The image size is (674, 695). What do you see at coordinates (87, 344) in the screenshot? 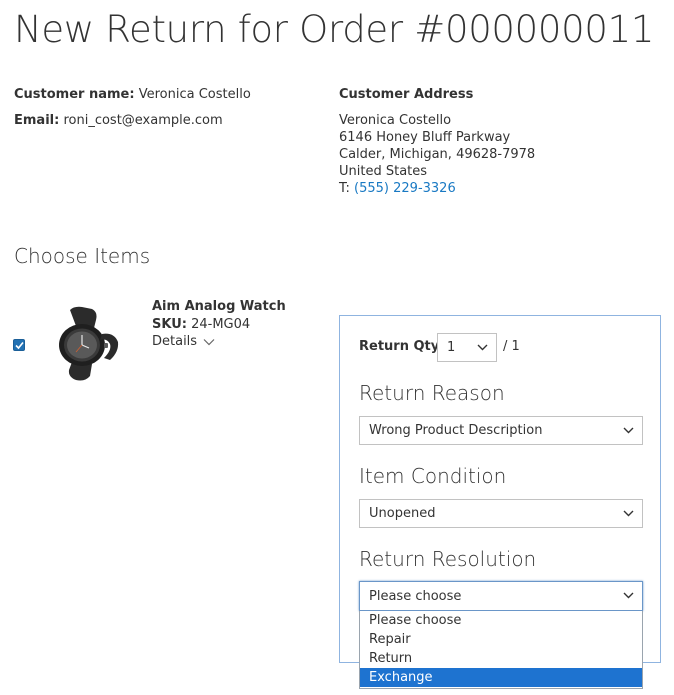
I see `watch-image` at bounding box center [87, 344].